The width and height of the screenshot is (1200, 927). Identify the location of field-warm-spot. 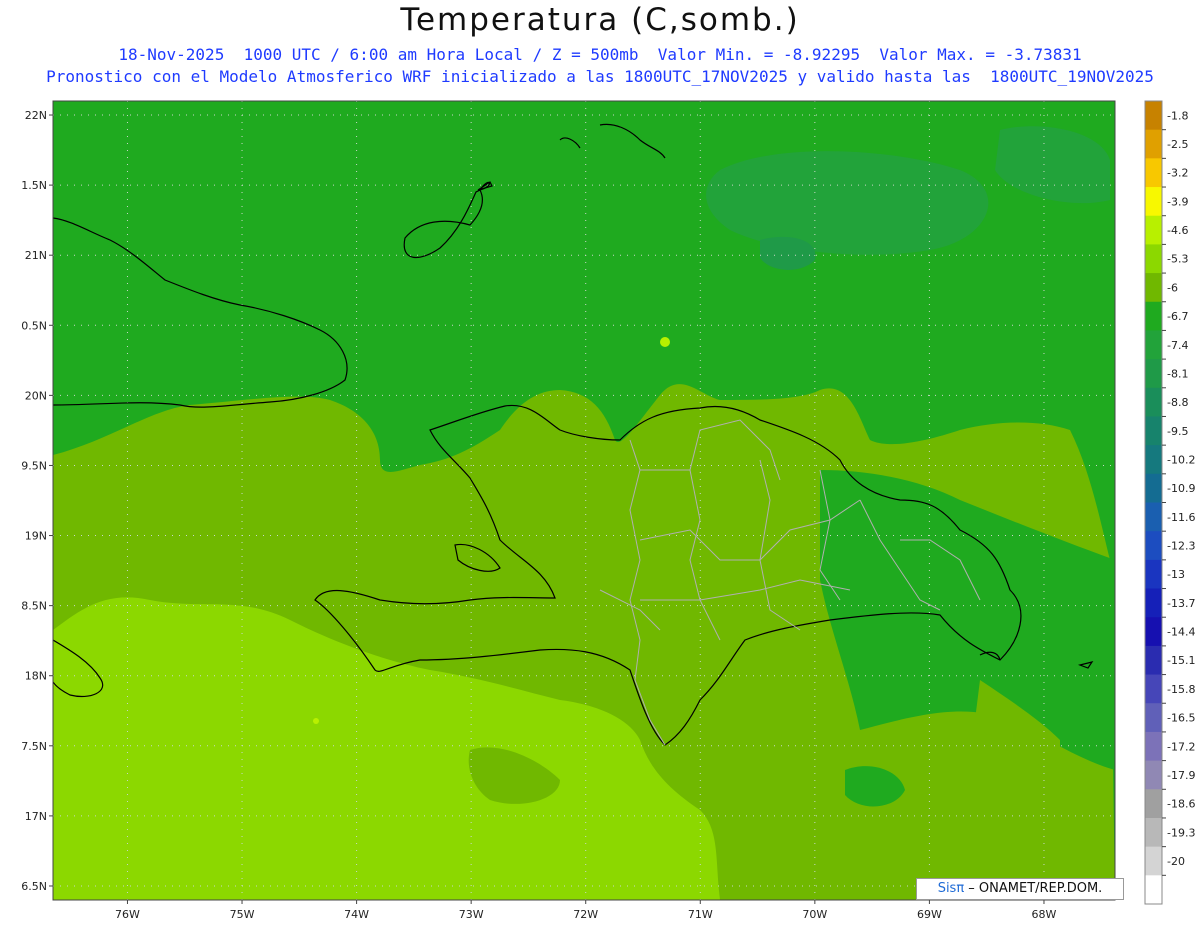
(665, 342).